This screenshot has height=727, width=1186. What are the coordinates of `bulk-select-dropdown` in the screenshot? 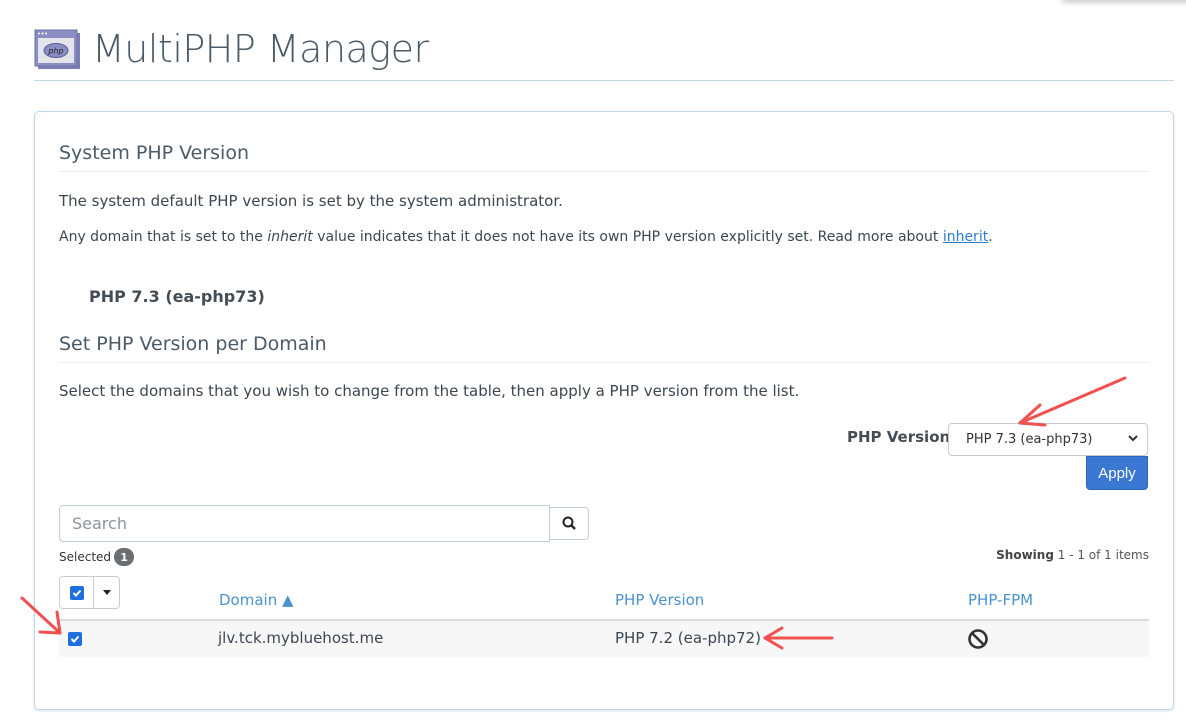 It's located at (106, 592).